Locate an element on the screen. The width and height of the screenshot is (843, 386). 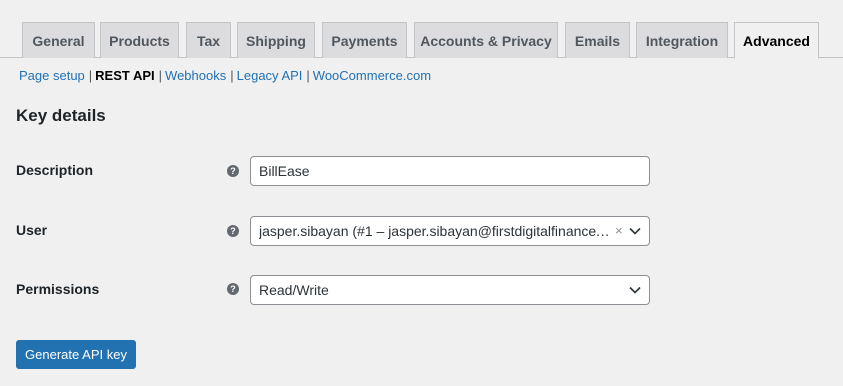
clear-selection-icon: × is located at coordinates (619, 230).